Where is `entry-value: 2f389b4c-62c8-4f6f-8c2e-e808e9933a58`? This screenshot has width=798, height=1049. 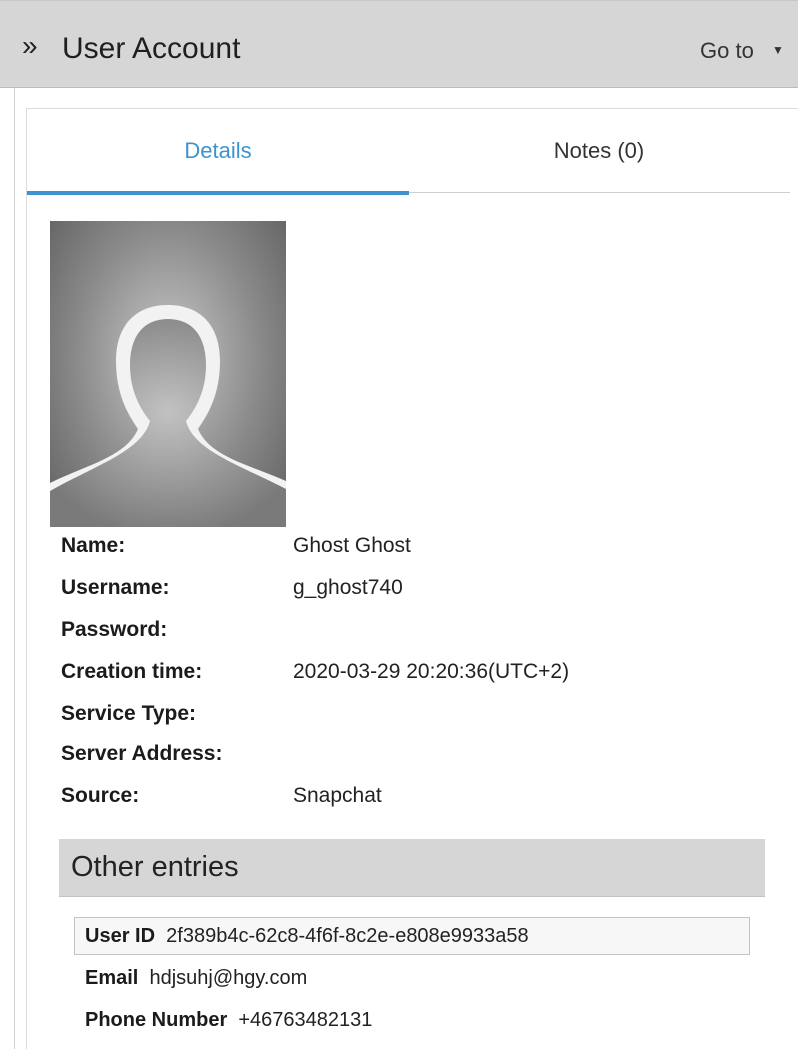
entry-value: 2f389b4c-62c8-4f6f-8c2e-e808e9933a58 is located at coordinates (347, 936).